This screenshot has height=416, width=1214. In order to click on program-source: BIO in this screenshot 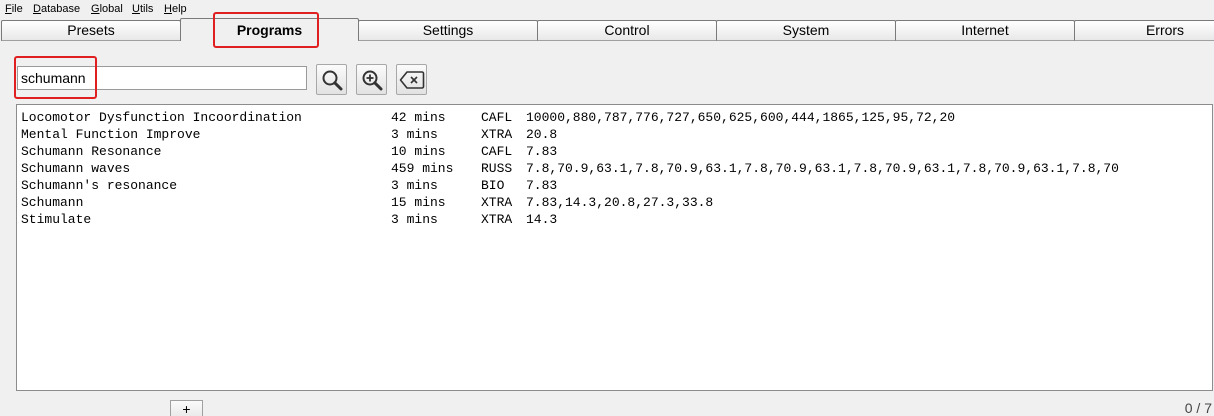, I will do `click(493, 185)`.